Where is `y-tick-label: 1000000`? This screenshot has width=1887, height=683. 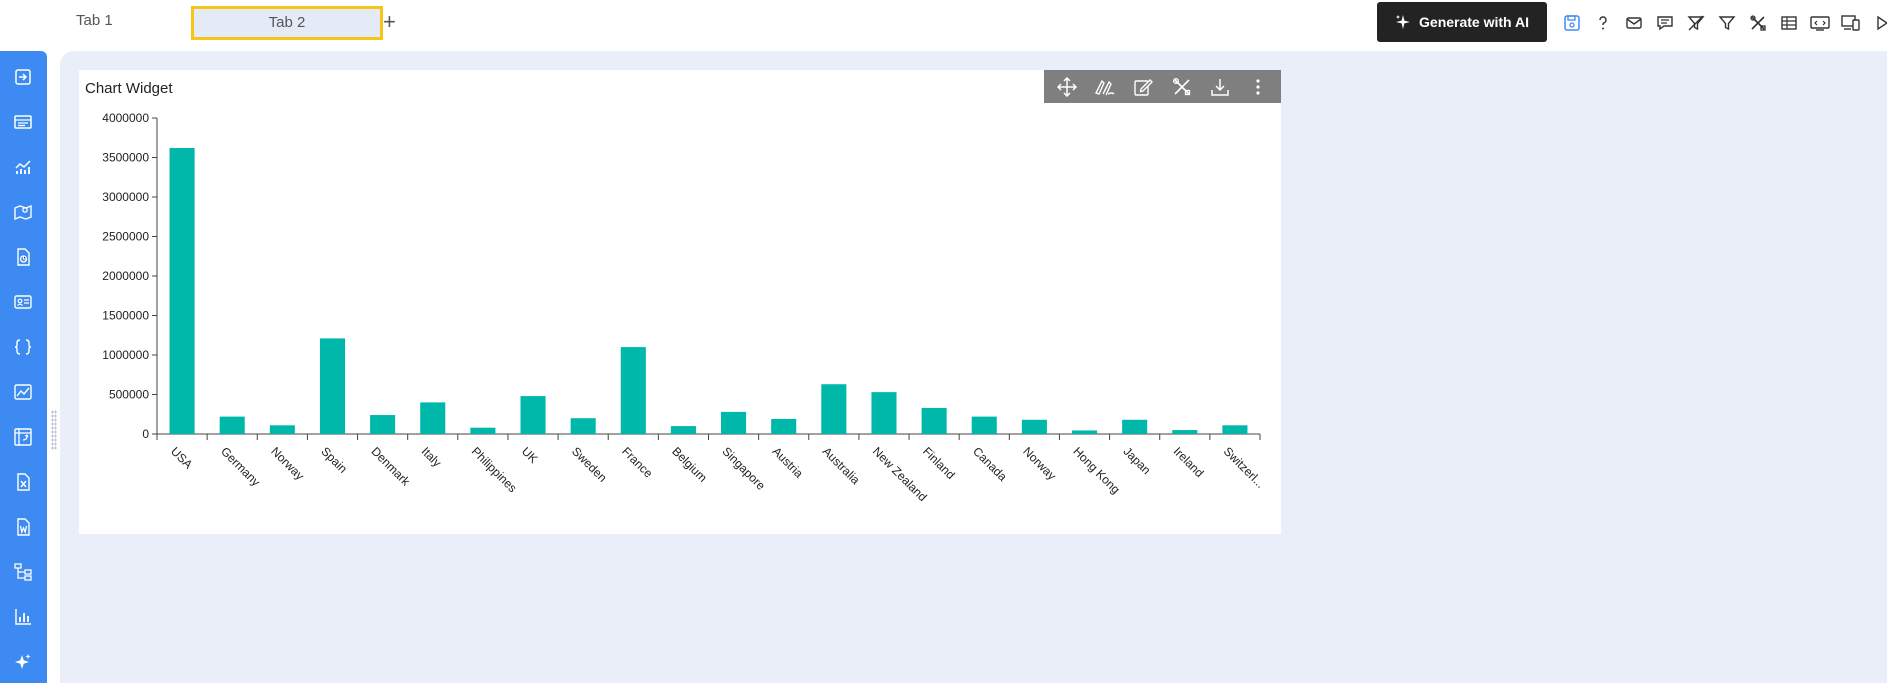
y-tick-label: 1000000 is located at coordinates (125, 355).